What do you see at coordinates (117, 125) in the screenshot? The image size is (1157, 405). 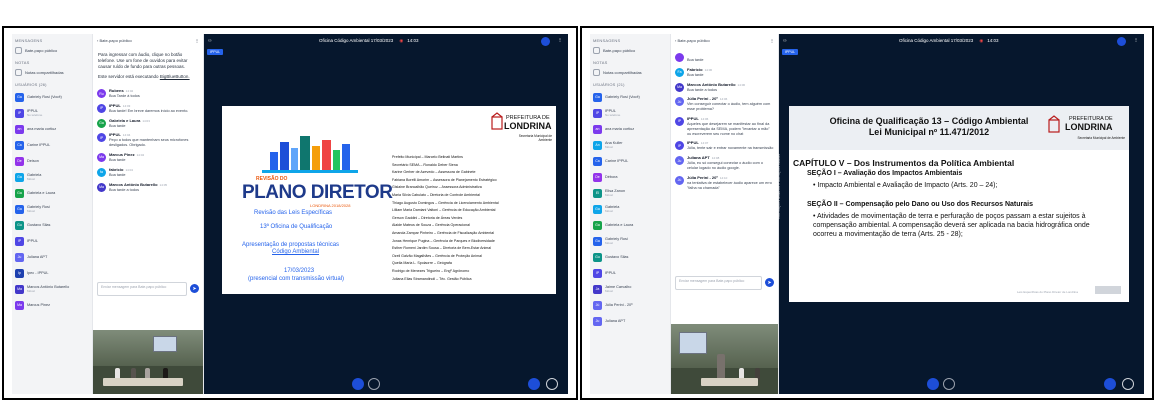 I see `message-text: Boa tarde` at bounding box center [117, 125].